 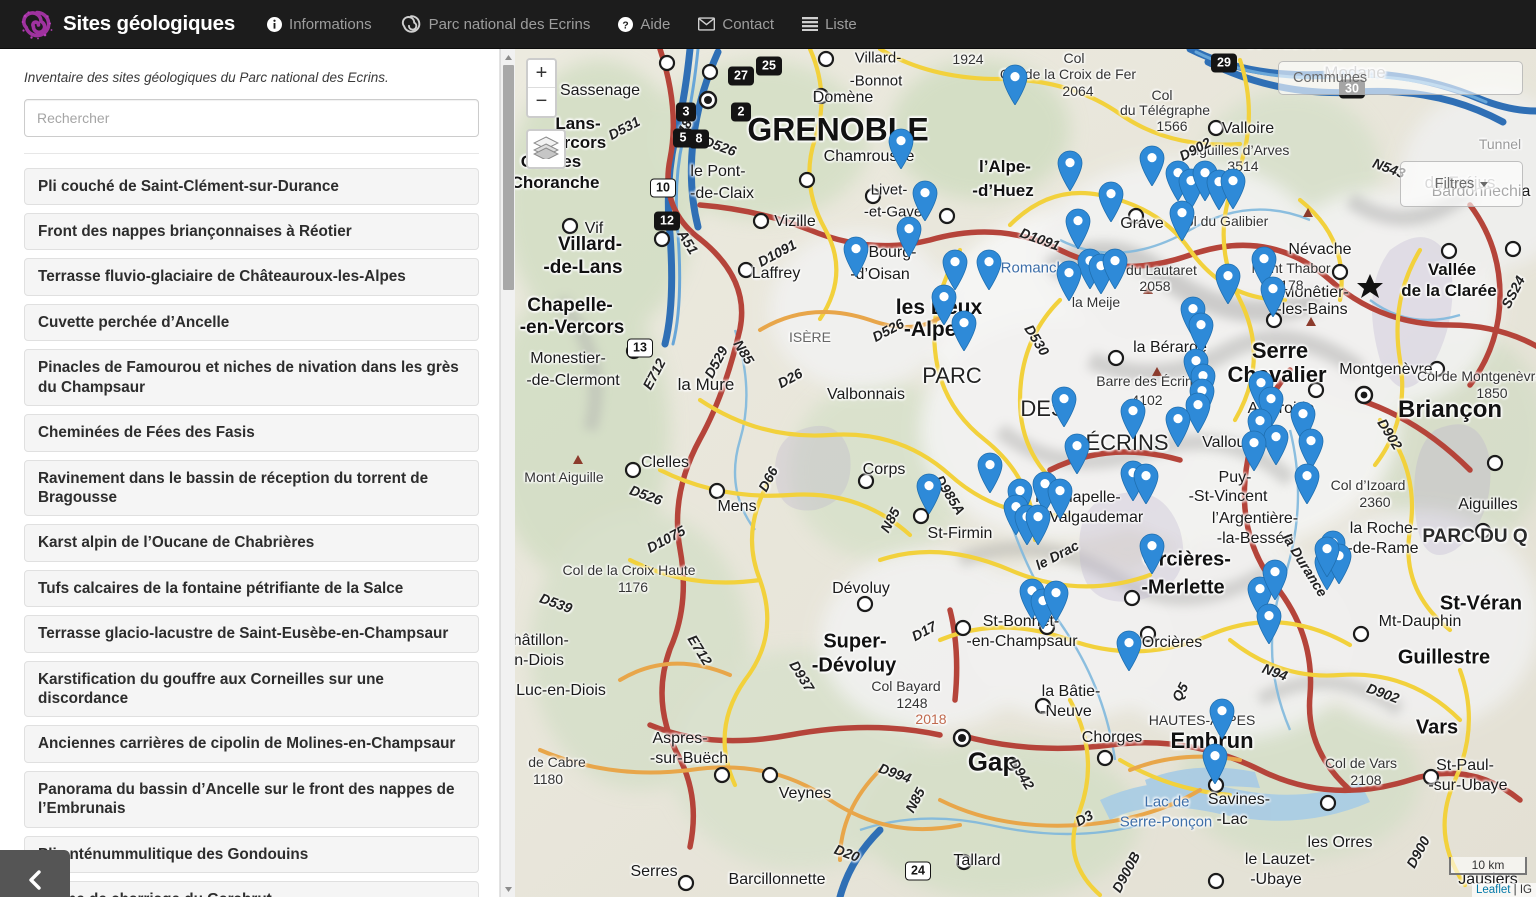 What do you see at coordinates (251, 153) in the screenshot?
I see `sidebar-divider` at bounding box center [251, 153].